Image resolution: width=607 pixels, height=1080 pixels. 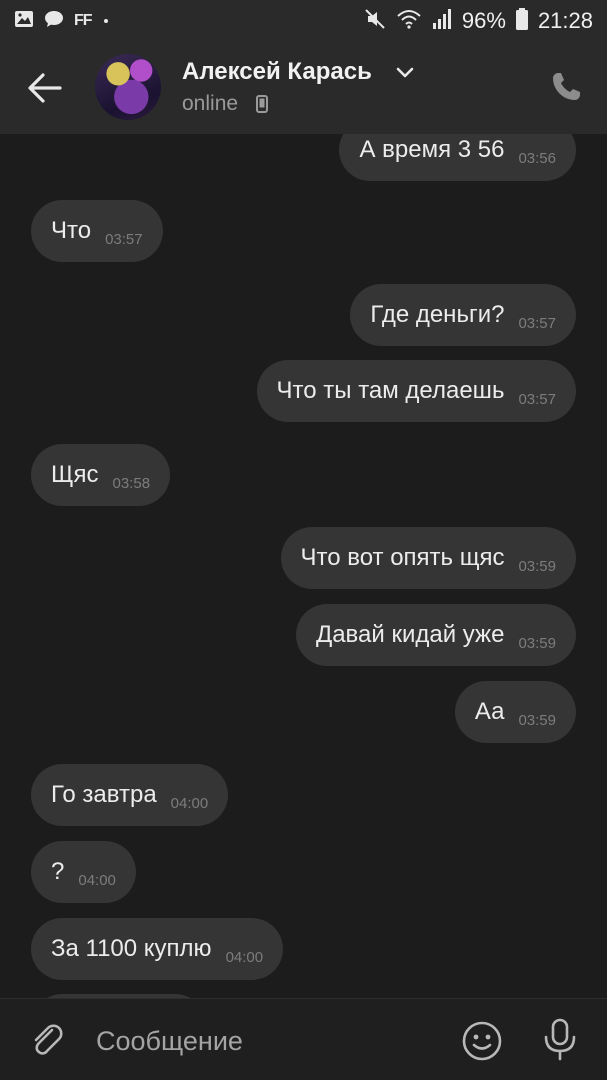 I want to click on back-button, so click(x=46, y=88).